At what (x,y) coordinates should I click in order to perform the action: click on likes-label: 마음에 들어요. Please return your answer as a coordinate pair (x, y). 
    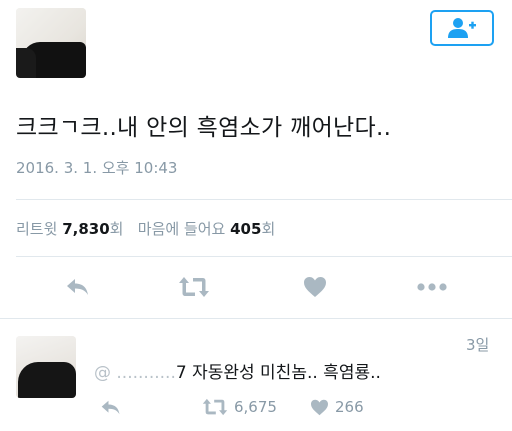
    Looking at the image, I should click on (181, 229).